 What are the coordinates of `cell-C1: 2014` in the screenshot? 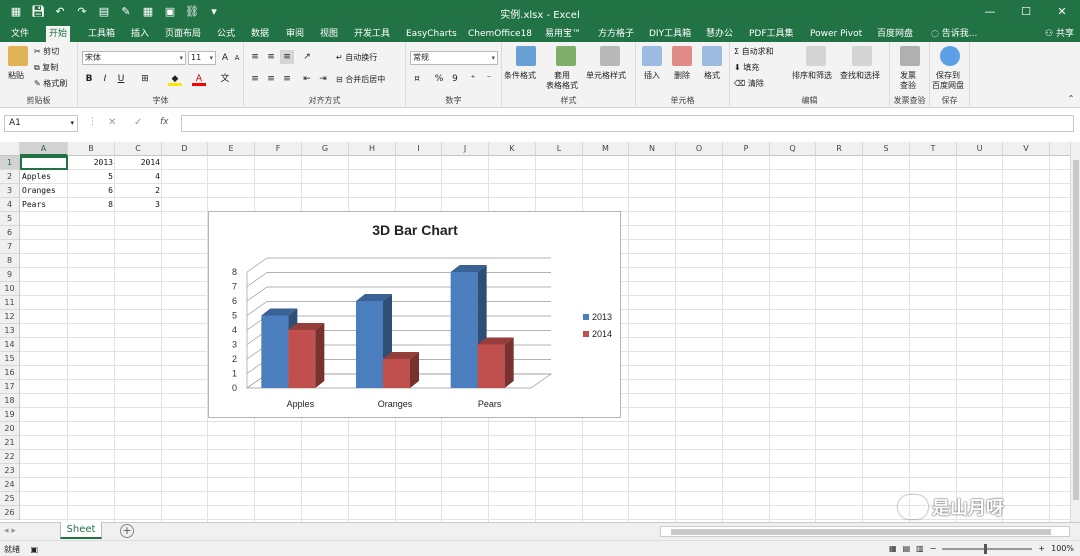 It's located at (138, 163).